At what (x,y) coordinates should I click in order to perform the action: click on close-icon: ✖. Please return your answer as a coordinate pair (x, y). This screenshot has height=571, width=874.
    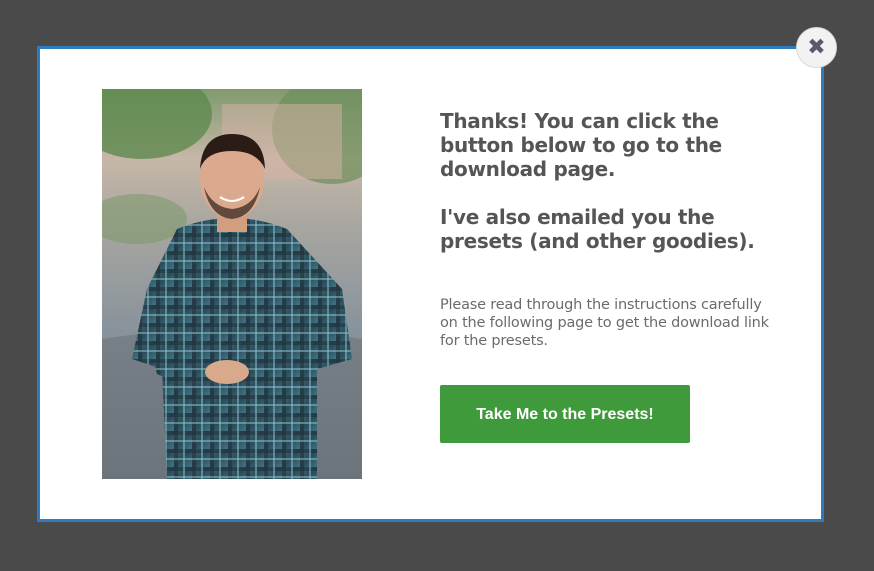
    Looking at the image, I should click on (816, 47).